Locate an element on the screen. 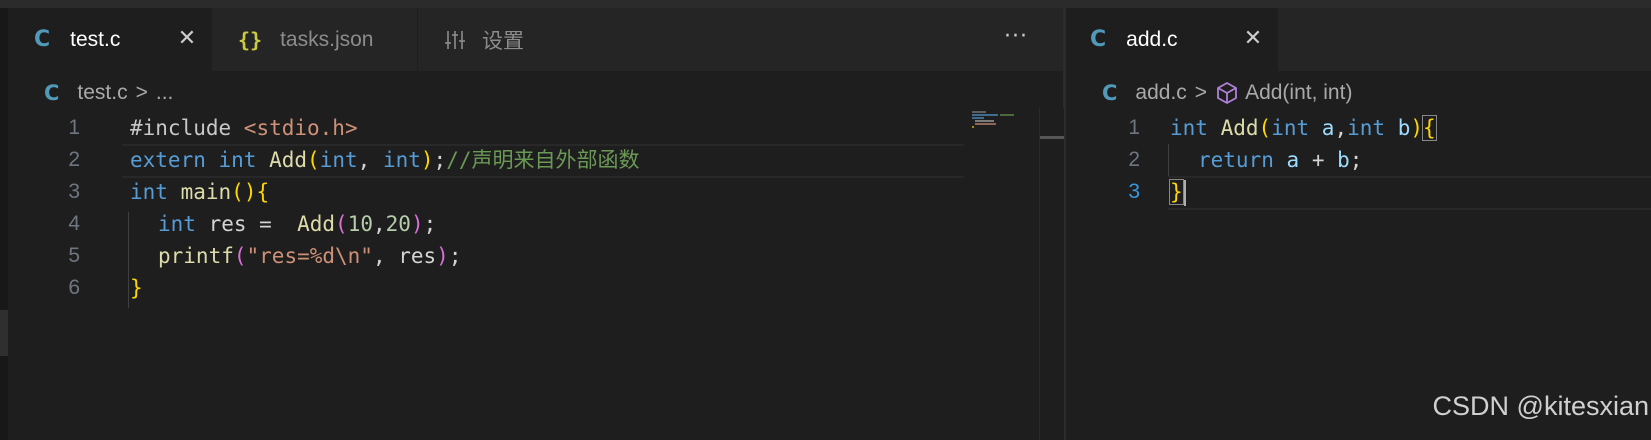 Image resolution: width=1651 pixels, height=440 pixels. method-cube-icon is located at coordinates (1227, 93).